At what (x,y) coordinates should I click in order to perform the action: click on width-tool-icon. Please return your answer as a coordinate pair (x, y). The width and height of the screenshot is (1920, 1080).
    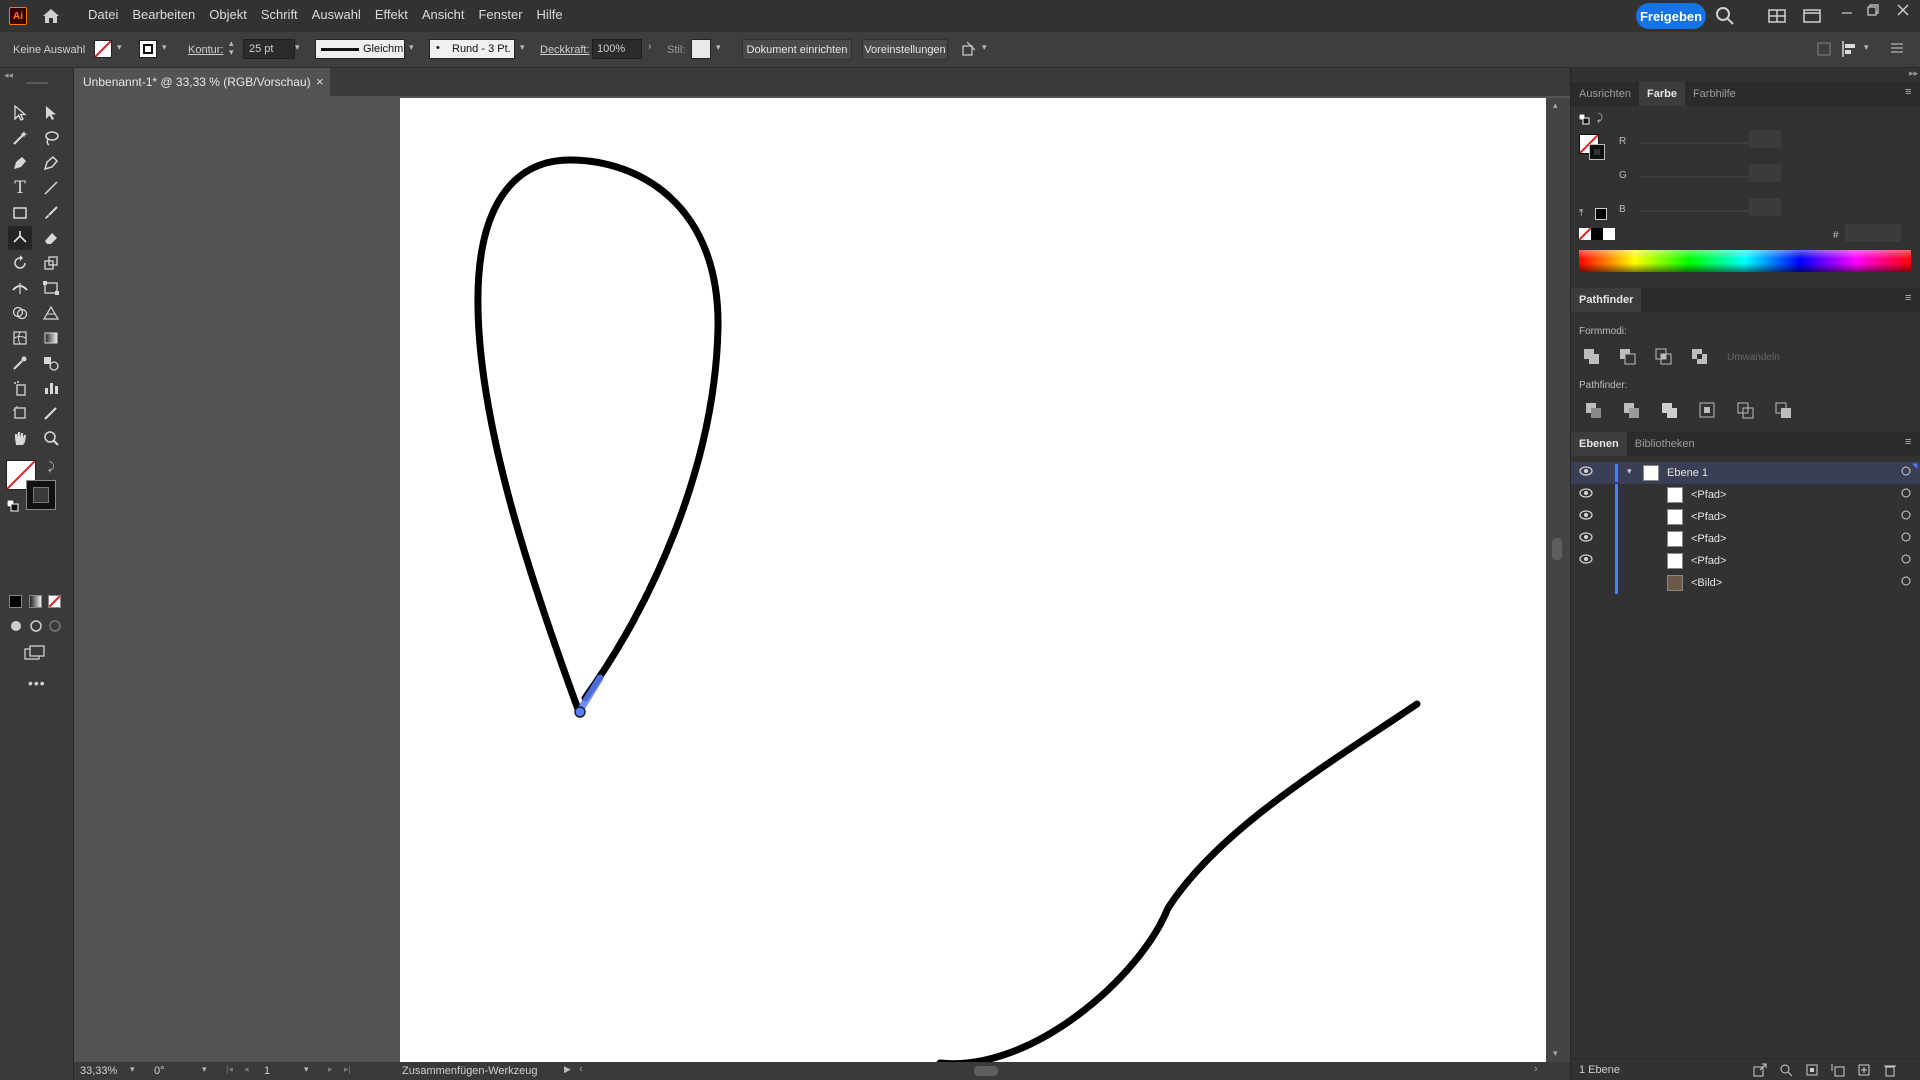
    Looking at the image, I should click on (20, 288).